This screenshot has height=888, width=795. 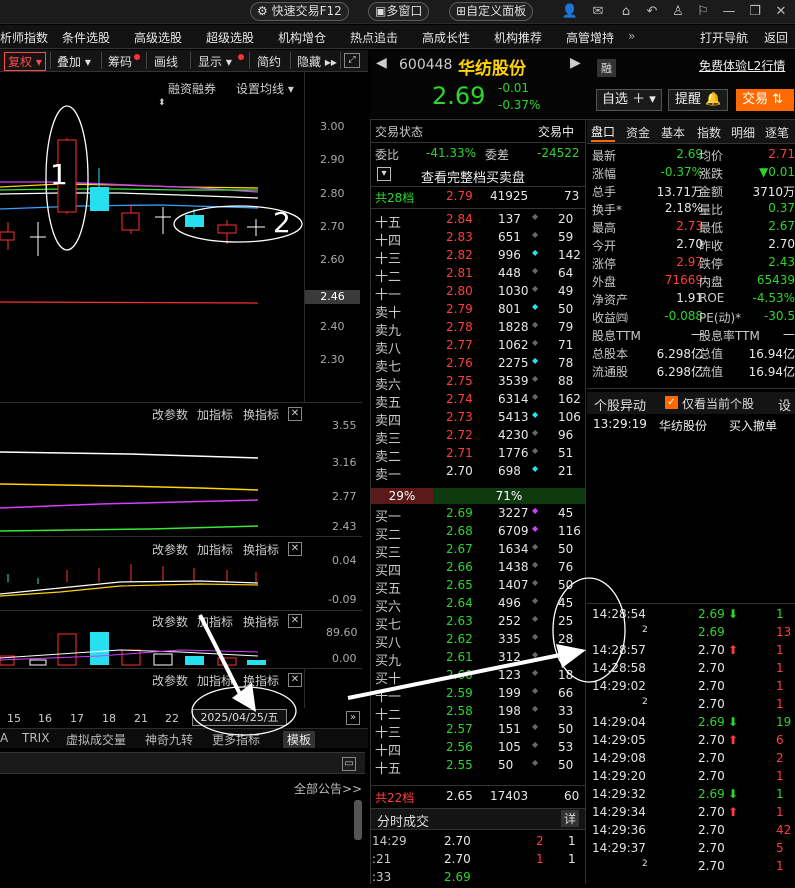 What do you see at coordinates (249, 60) in the screenshot?
I see `divider` at bounding box center [249, 60].